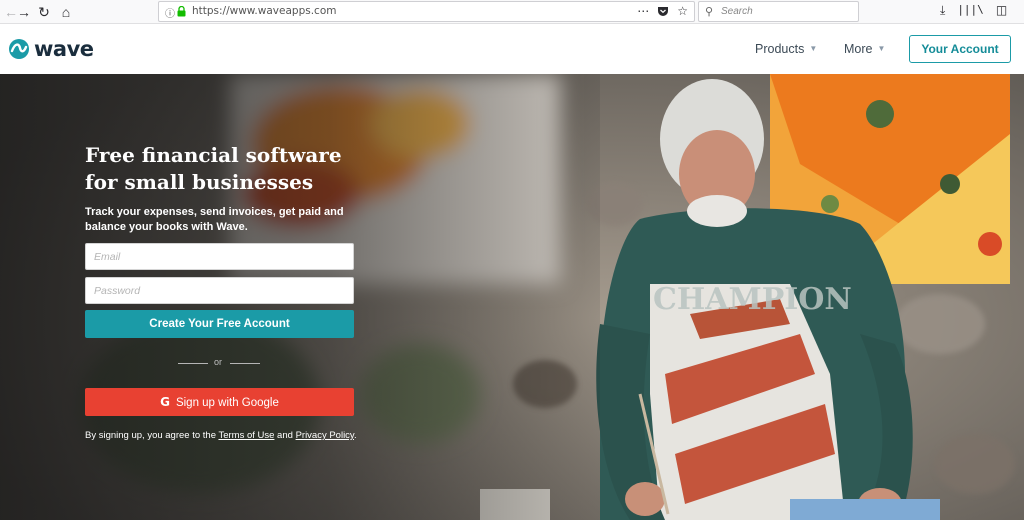  Describe the element at coordinates (219, 324) in the screenshot. I see `create-account-button: Create Your Free Account` at that location.